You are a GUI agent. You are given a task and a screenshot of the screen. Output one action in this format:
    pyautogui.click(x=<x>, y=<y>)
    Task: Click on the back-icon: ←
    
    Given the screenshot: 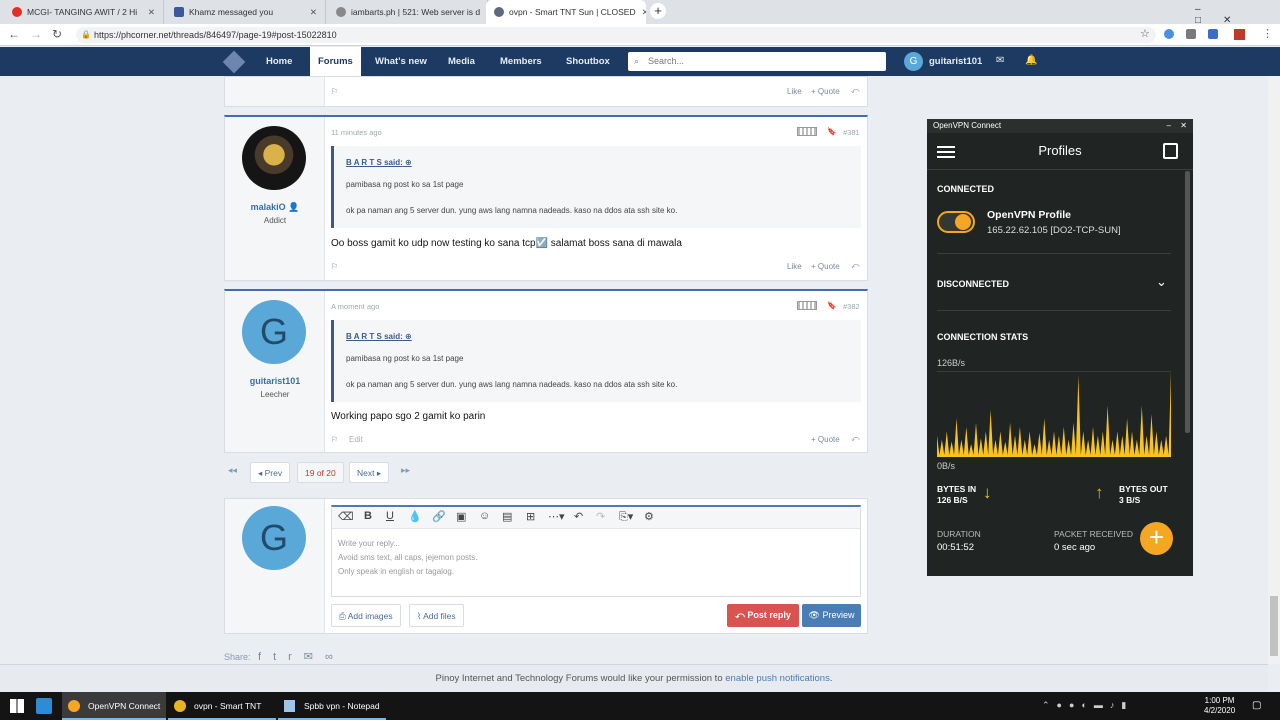 What is the action you would take?
    pyautogui.click(x=14, y=34)
    